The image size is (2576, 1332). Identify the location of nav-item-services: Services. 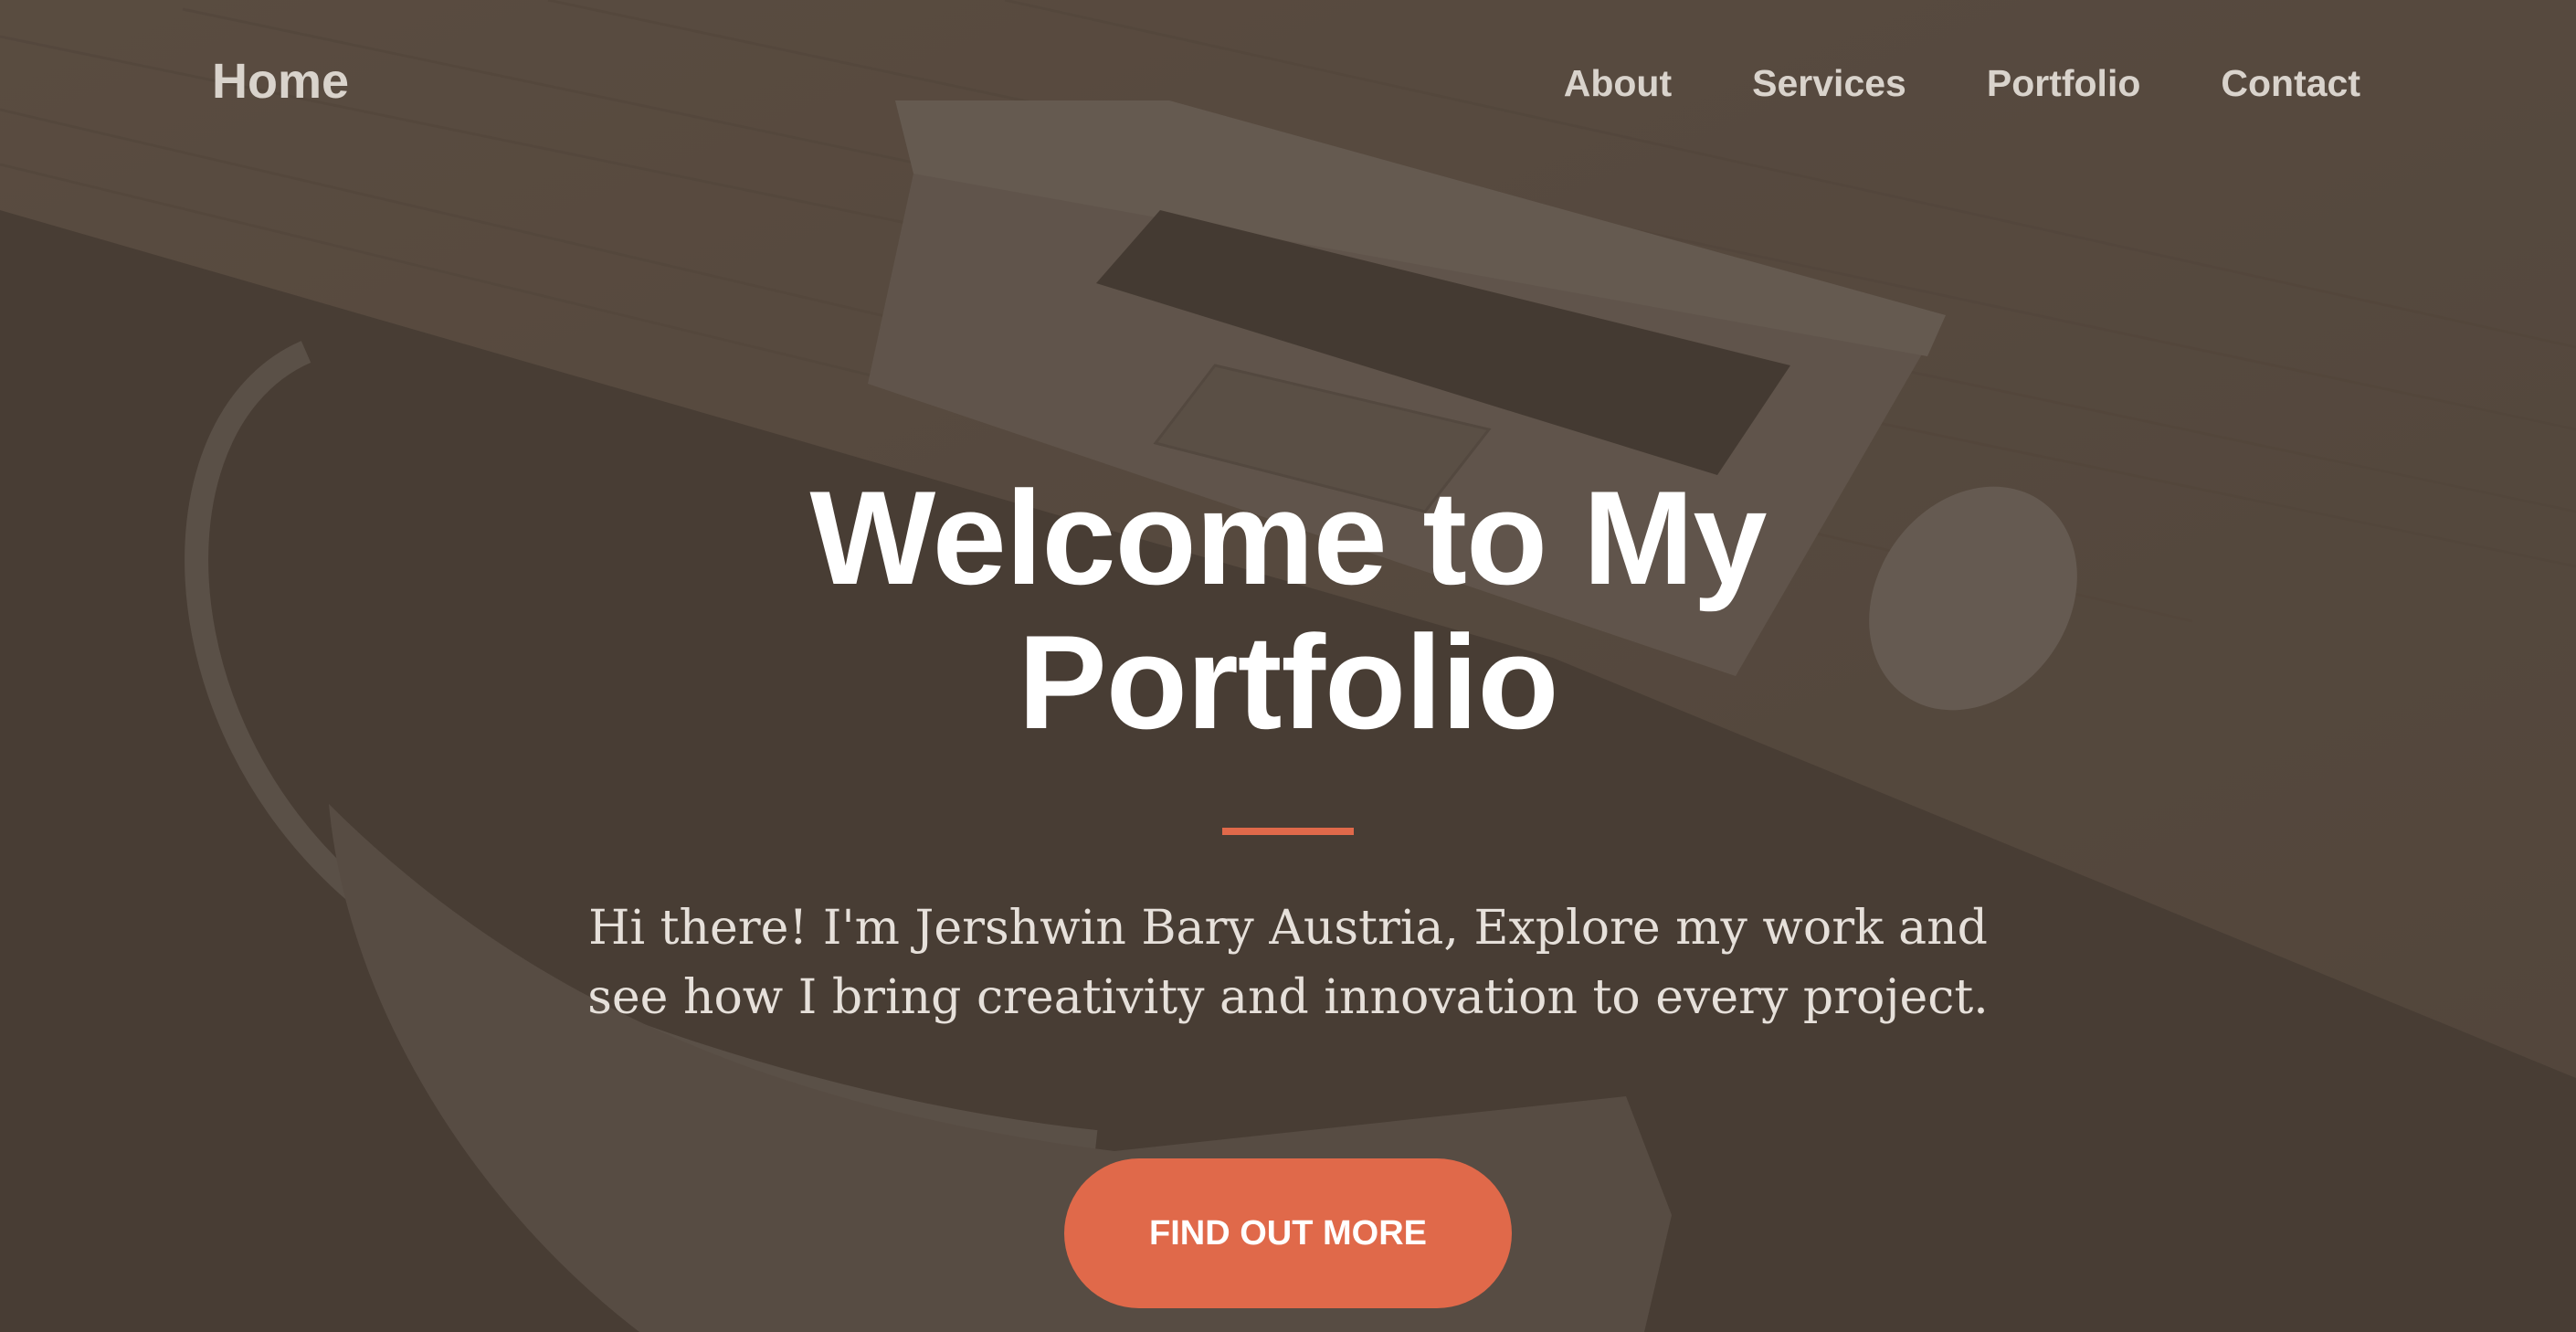
(1829, 83).